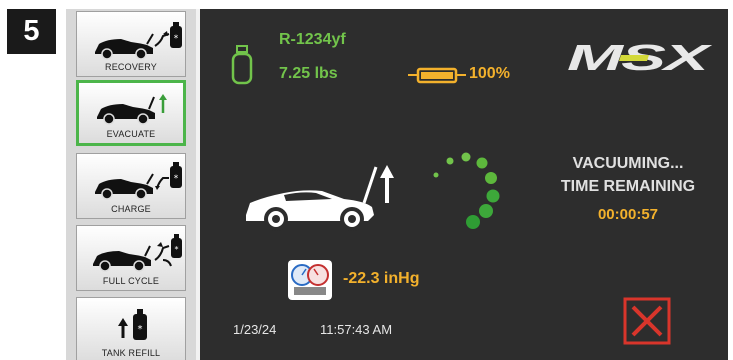 This screenshot has width=733, height=360. What do you see at coordinates (131, 134) in the screenshot?
I see `sidebar-item-label: EVACUATE` at bounding box center [131, 134].